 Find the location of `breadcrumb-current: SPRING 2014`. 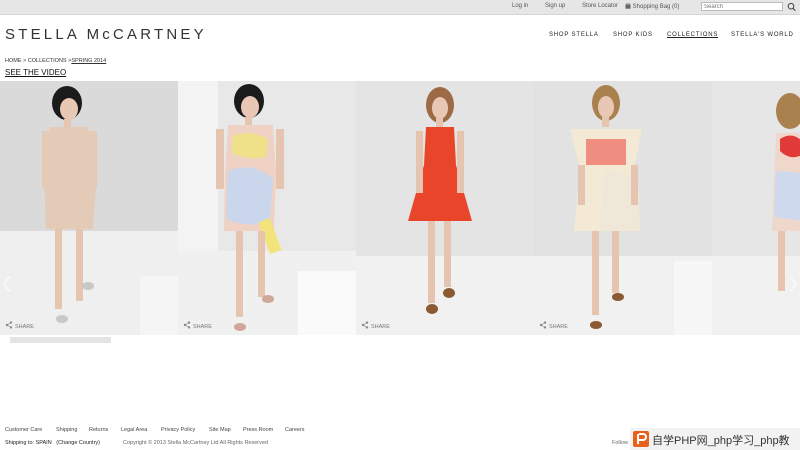

breadcrumb-current: SPRING 2014 is located at coordinates (88, 61).